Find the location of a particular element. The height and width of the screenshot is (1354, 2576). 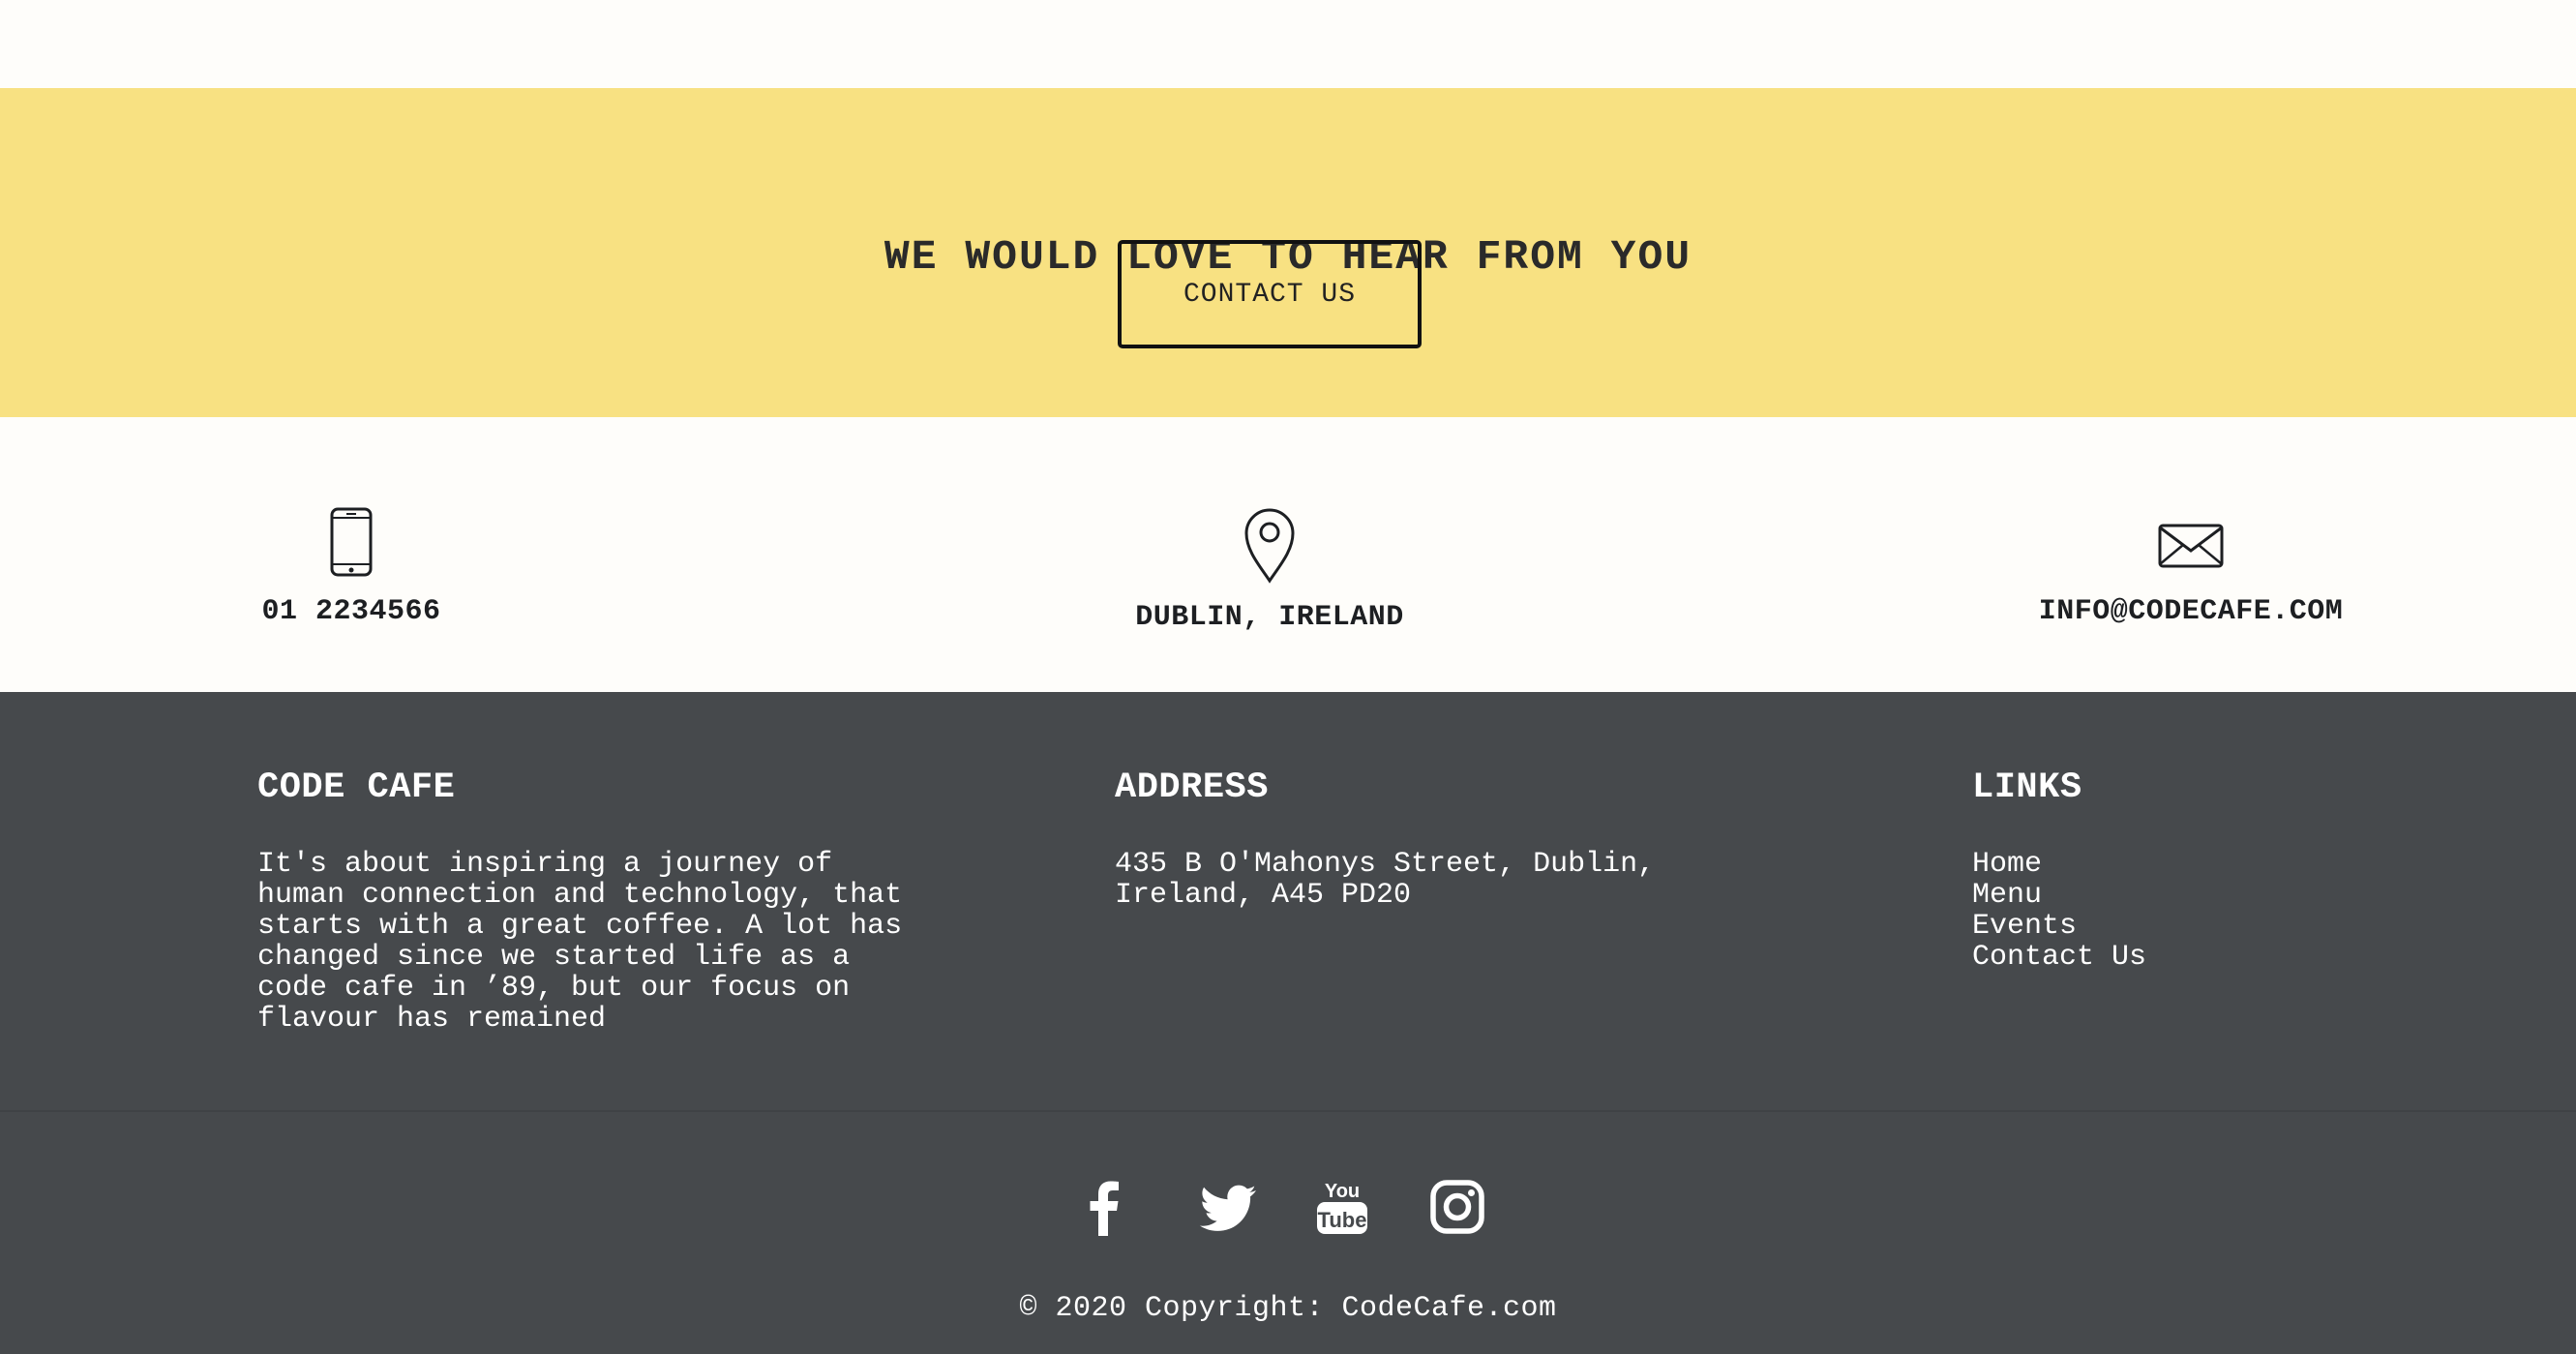

copyright-text: © 2020 Copyright: CodeCafe.com is located at coordinates (1288, 1308).